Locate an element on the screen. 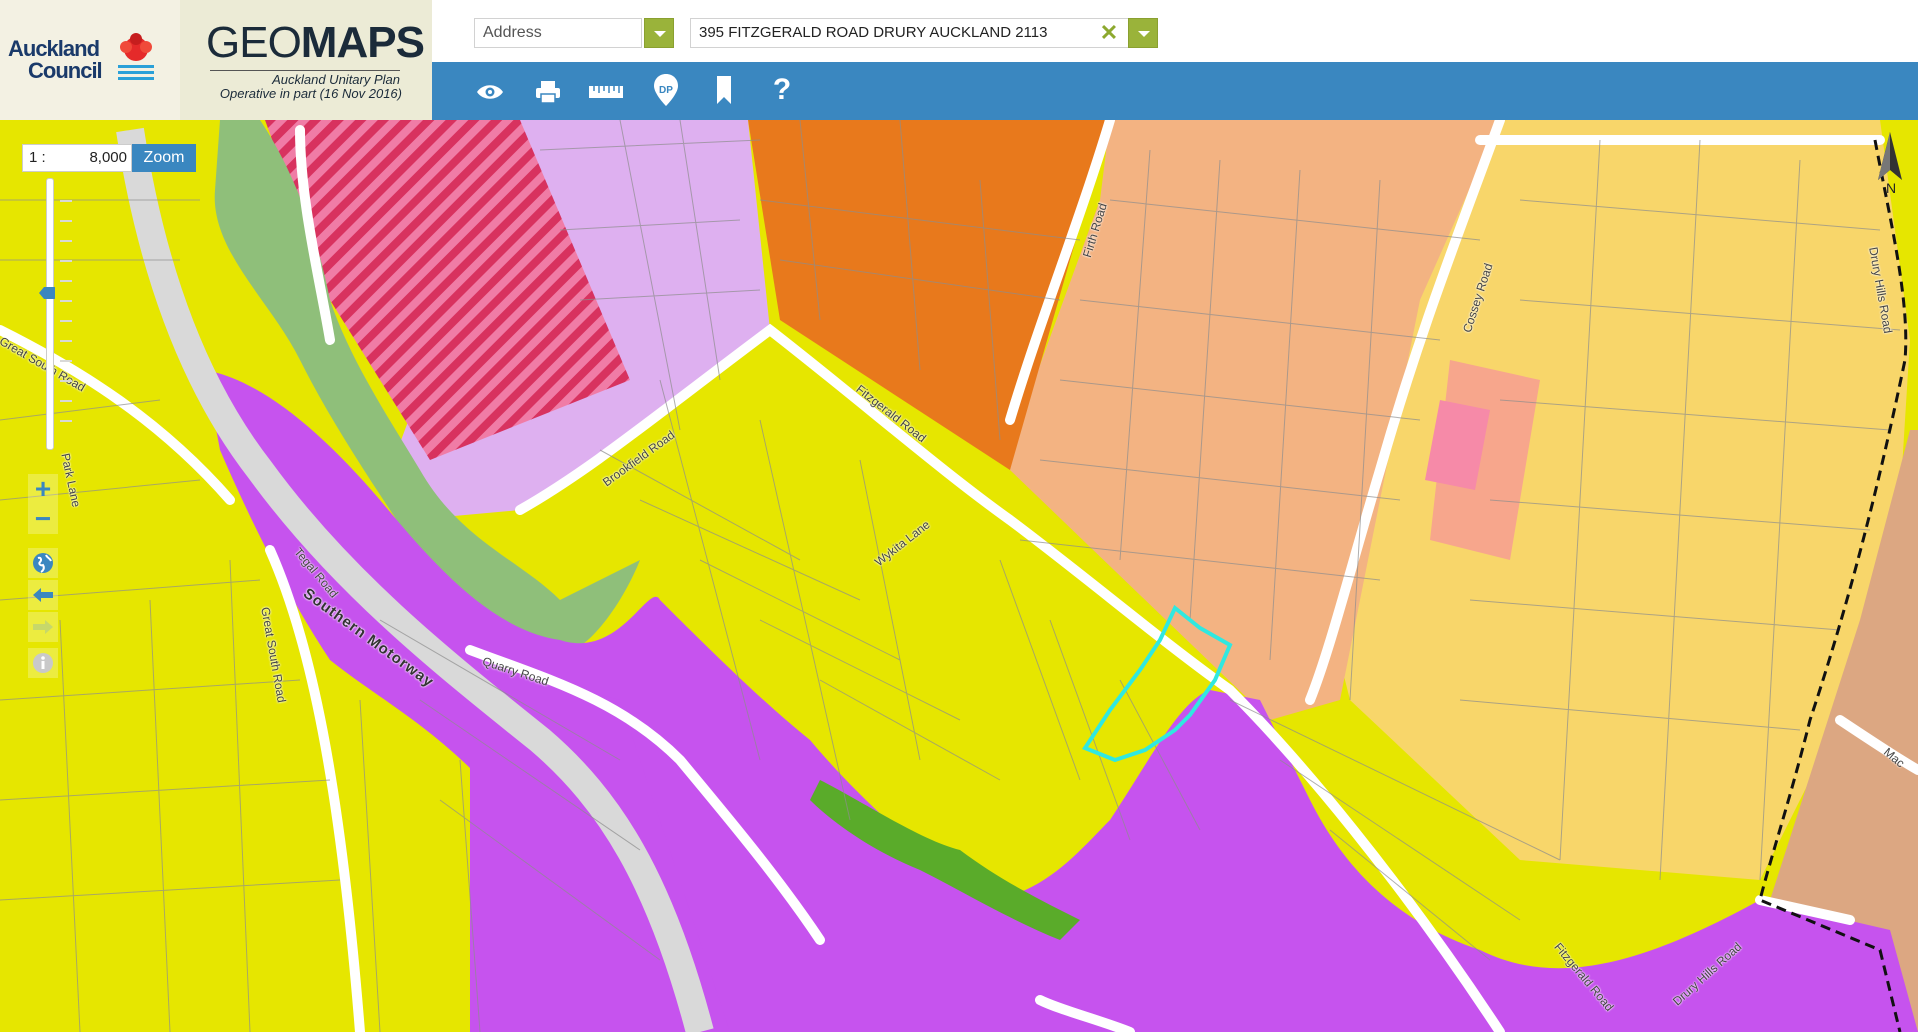 The width and height of the screenshot is (1918, 1032). clear-search-icon: ✕ is located at coordinates (1109, 33).